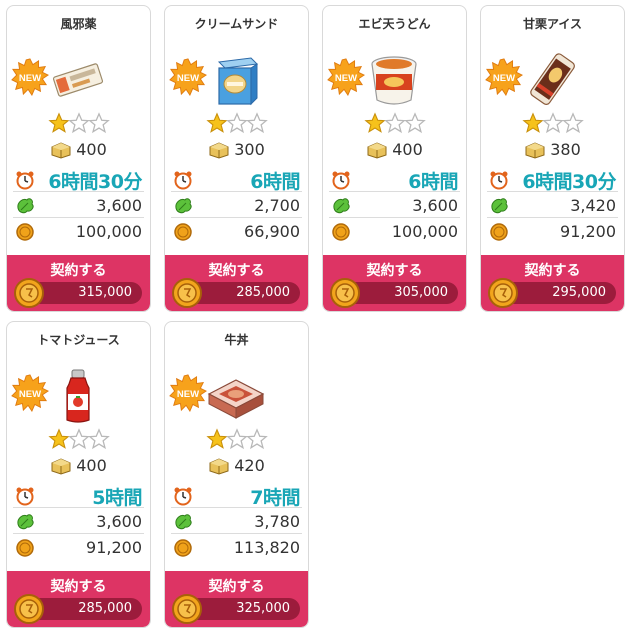  Describe the element at coordinates (236, 205) in the screenshot. I see `leaf-row: 2,700` at that location.